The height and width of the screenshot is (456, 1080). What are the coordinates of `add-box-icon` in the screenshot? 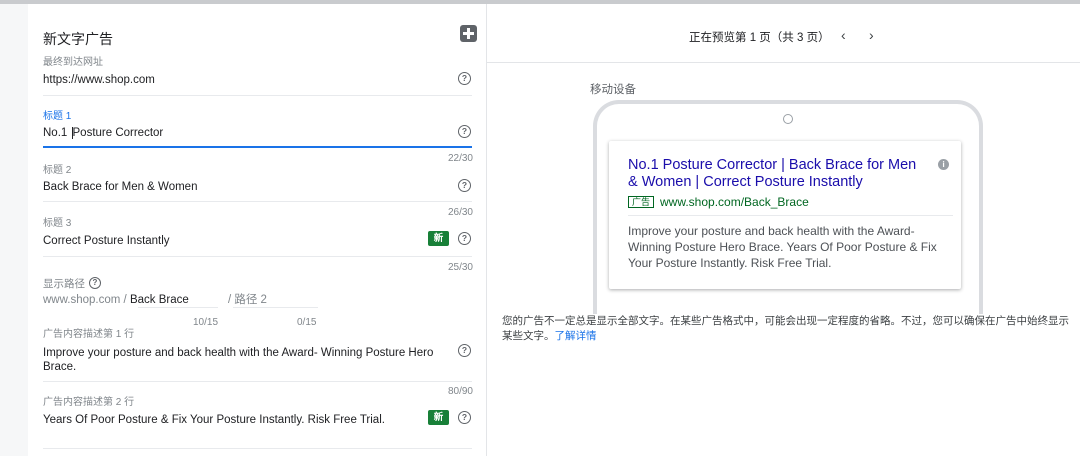 It's located at (468, 33).